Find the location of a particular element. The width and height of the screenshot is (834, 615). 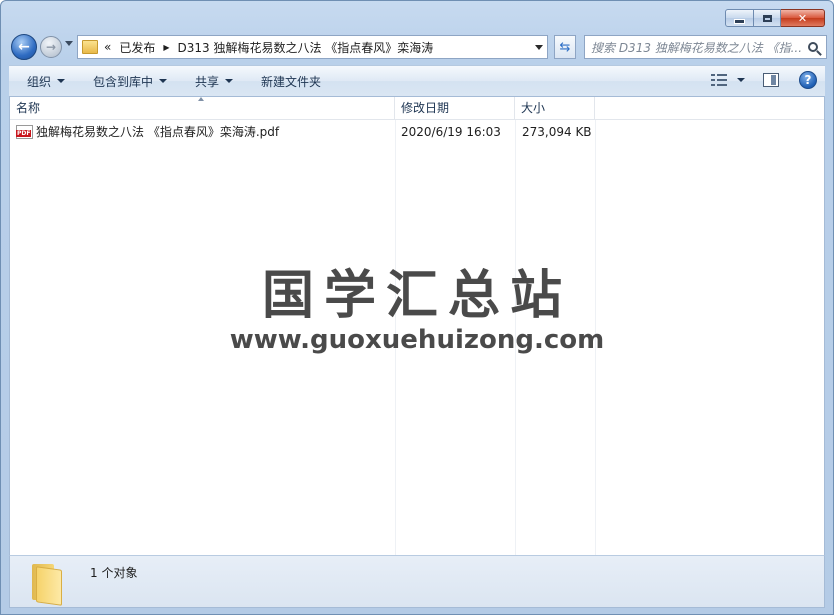

caption-buttons: ✕ is located at coordinates (775, 18).